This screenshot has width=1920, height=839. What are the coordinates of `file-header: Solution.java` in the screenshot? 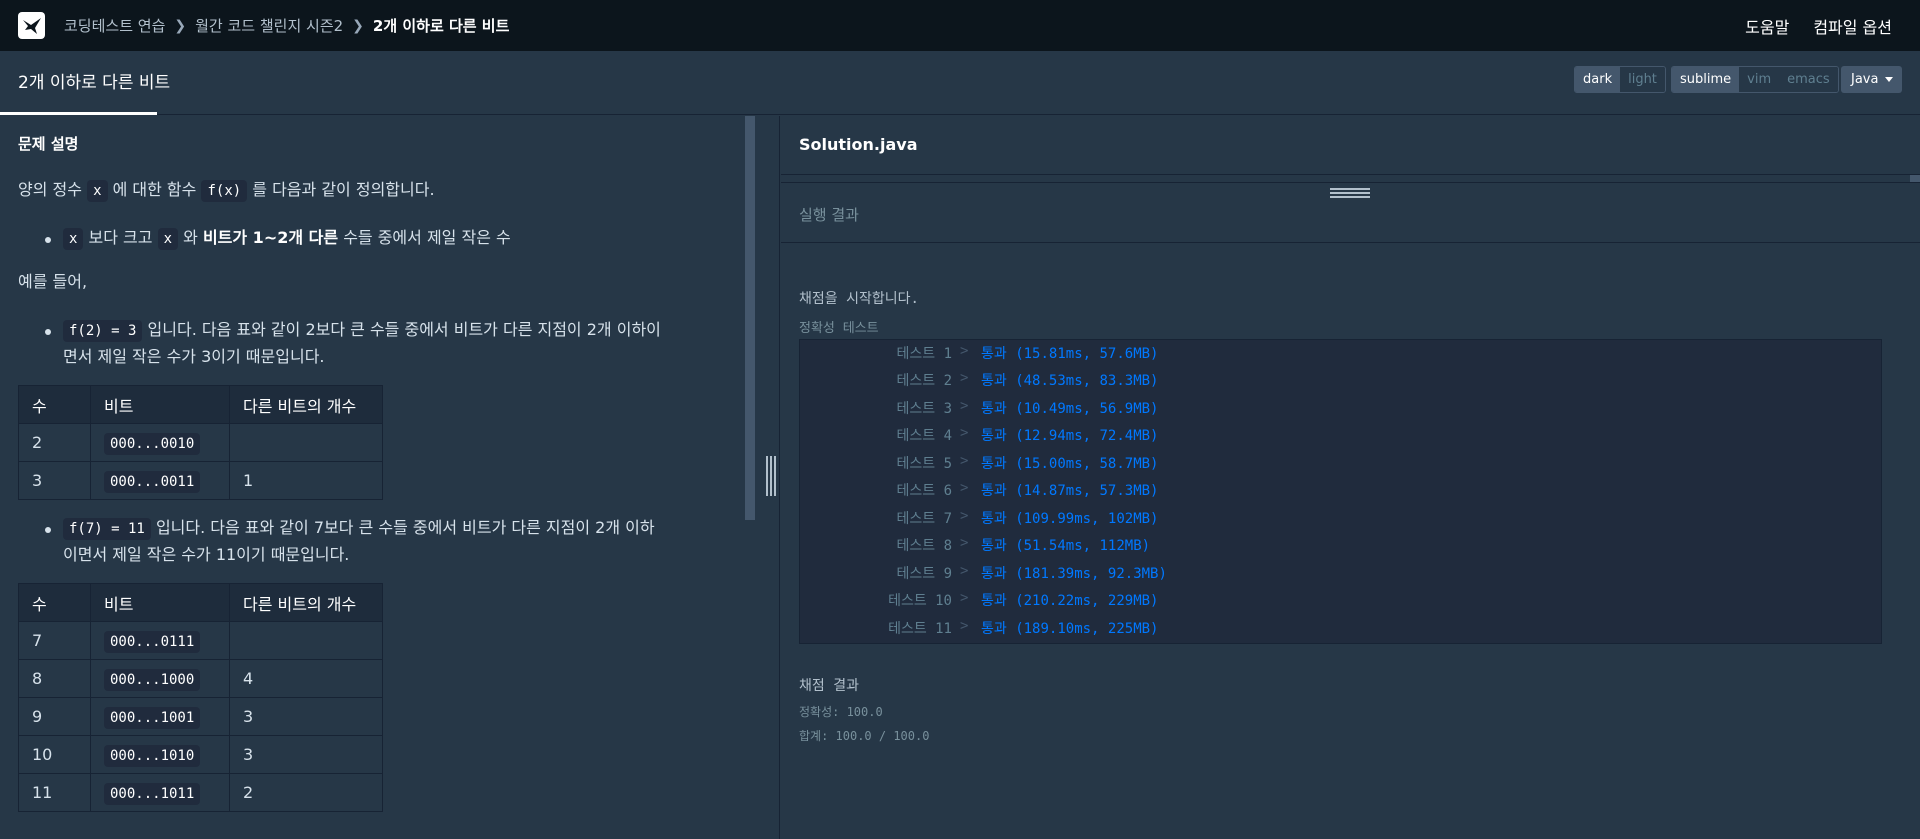 It's located at (1350, 145).